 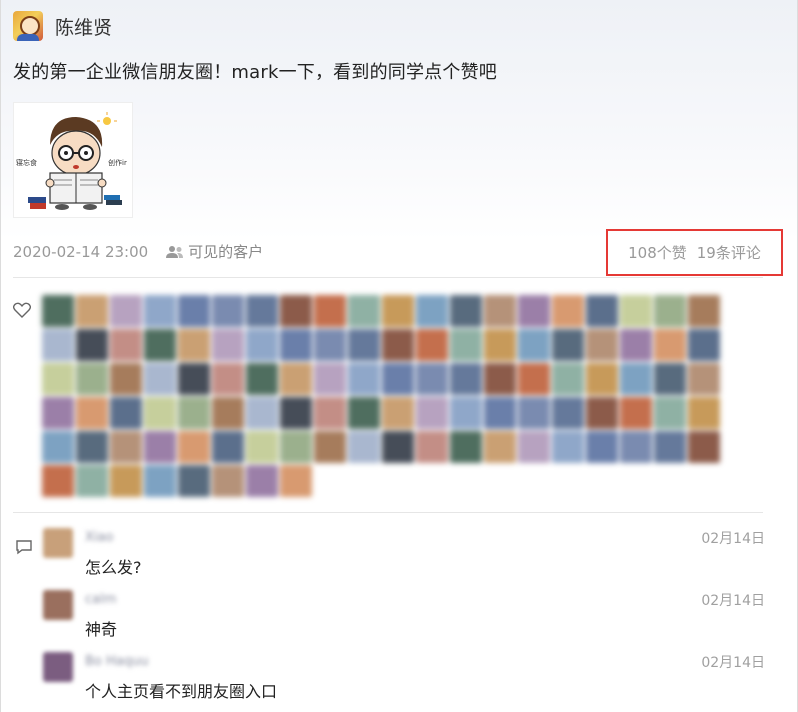 I want to click on comments-count: 19条评论, so click(x=729, y=252).